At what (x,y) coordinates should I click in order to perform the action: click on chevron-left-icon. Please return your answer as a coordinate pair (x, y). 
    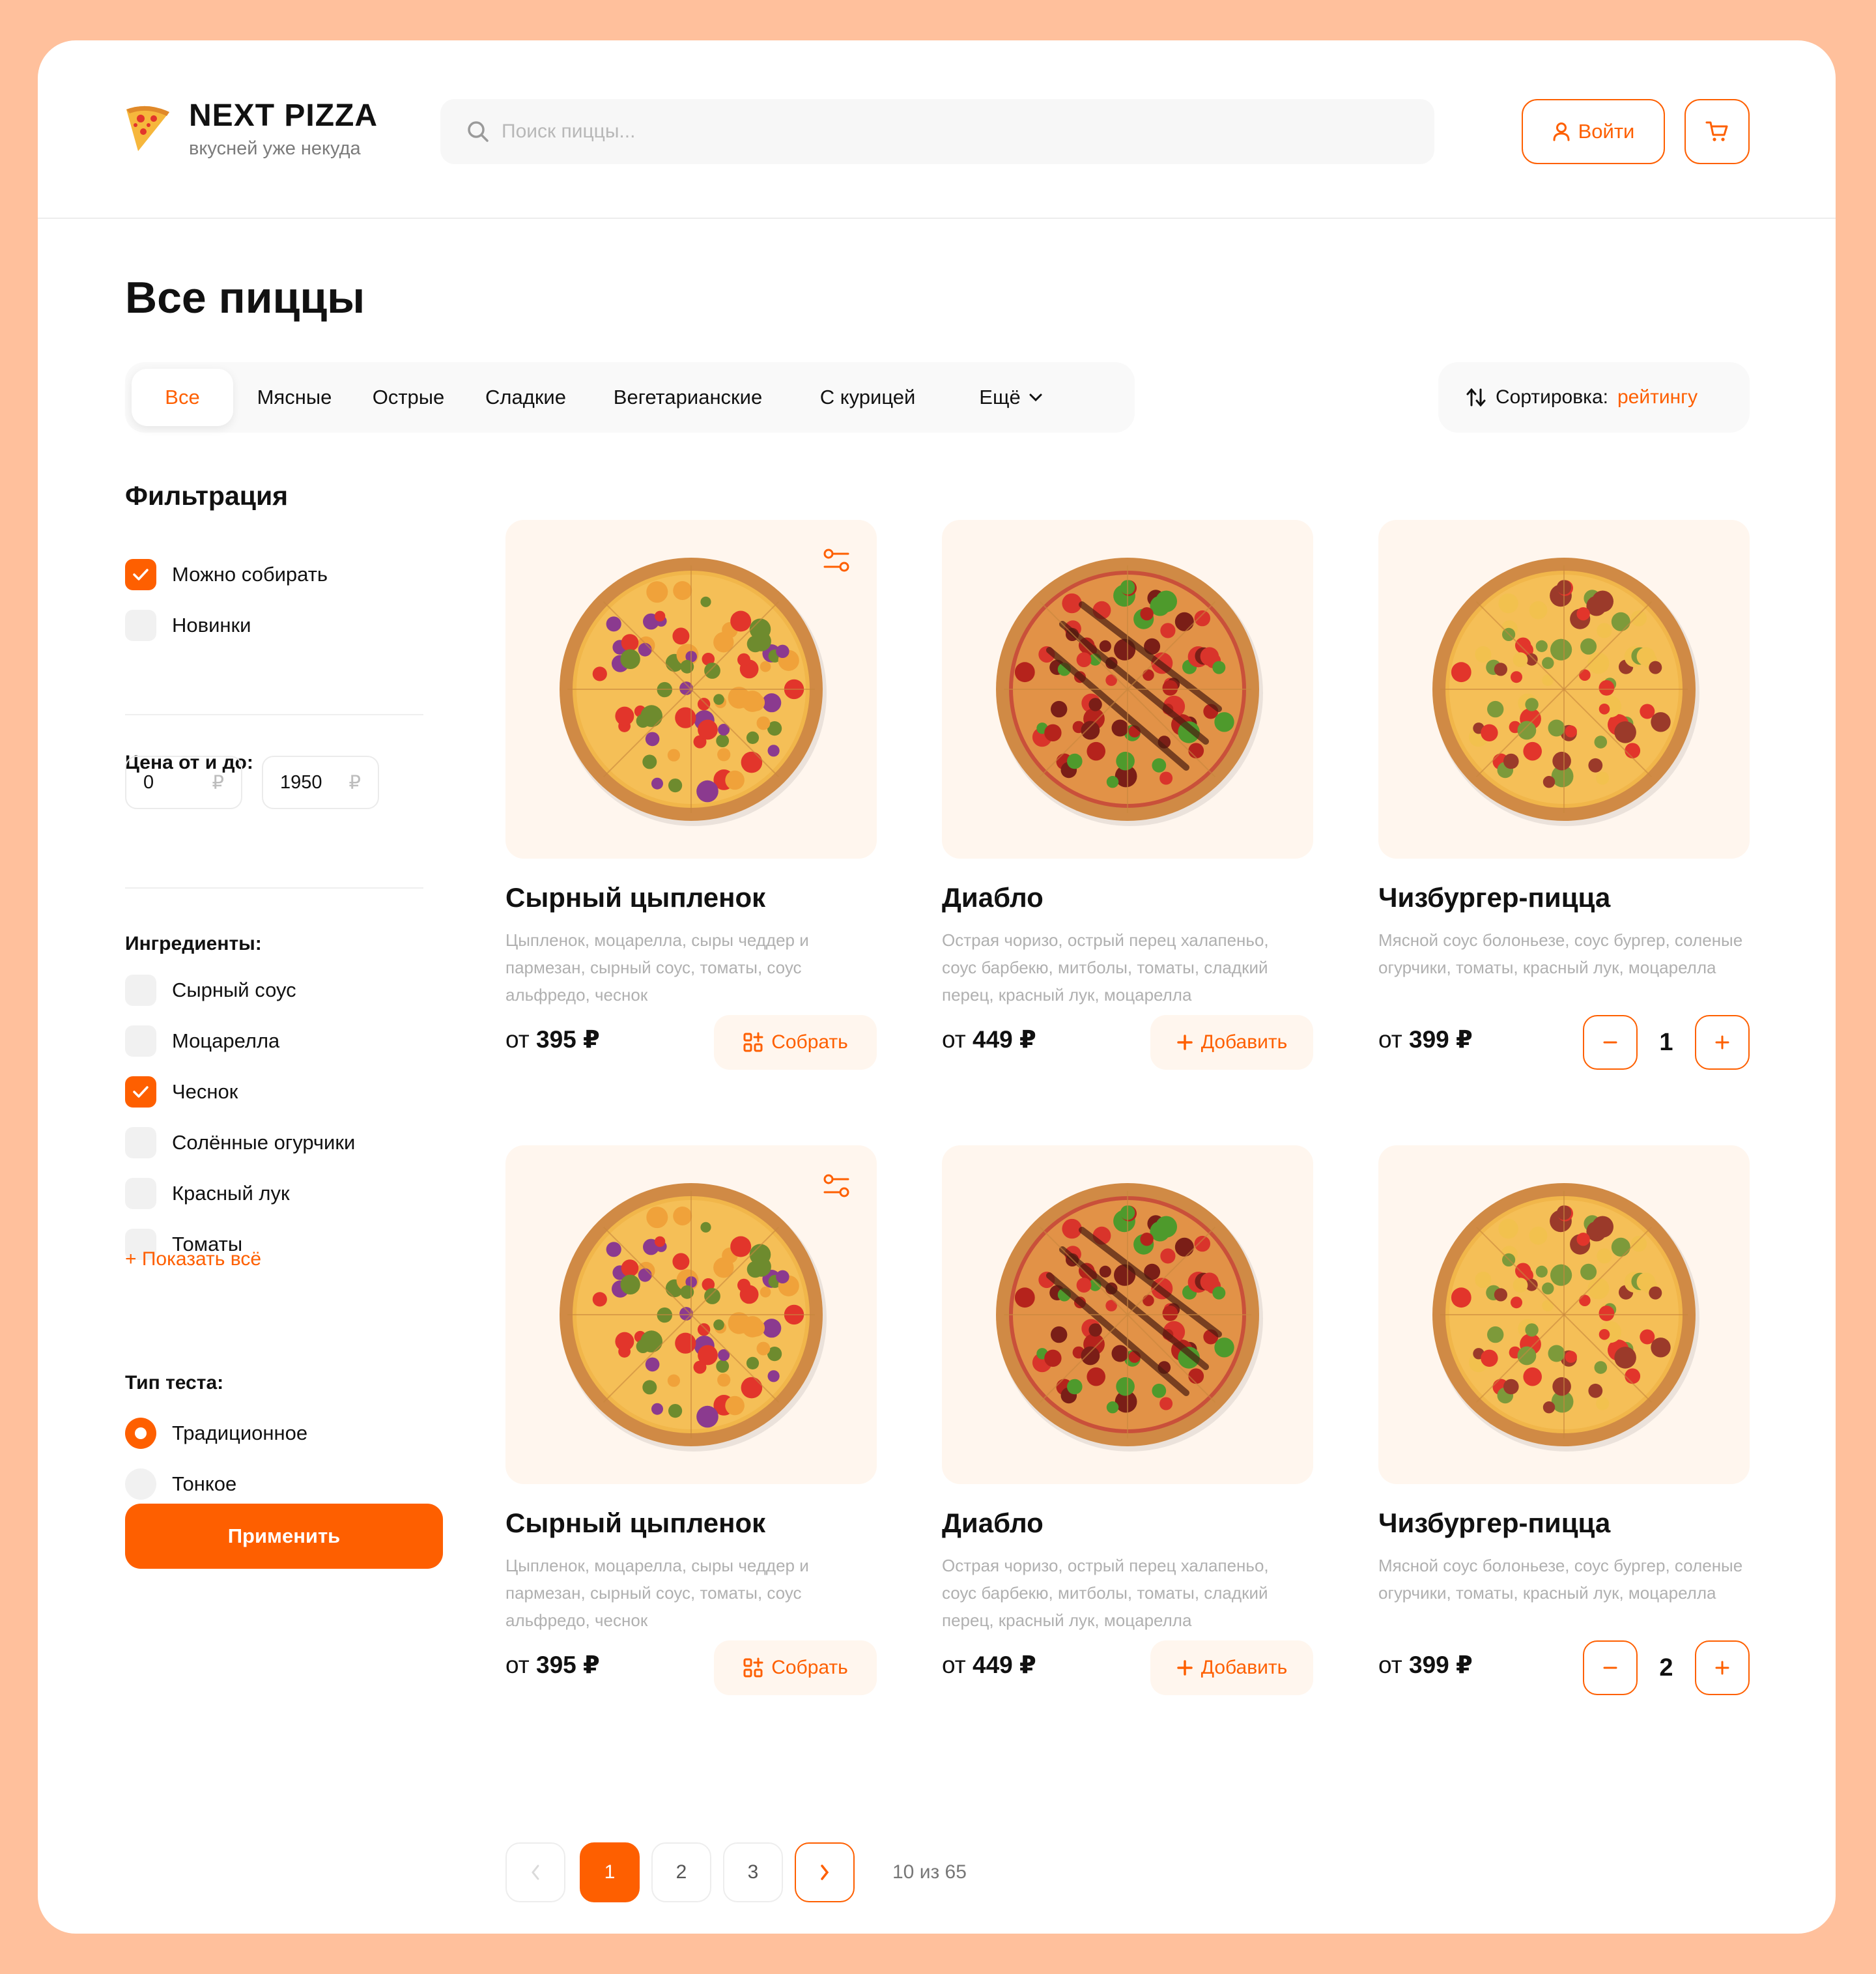
    Looking at the image, I should click on (536, 1873).